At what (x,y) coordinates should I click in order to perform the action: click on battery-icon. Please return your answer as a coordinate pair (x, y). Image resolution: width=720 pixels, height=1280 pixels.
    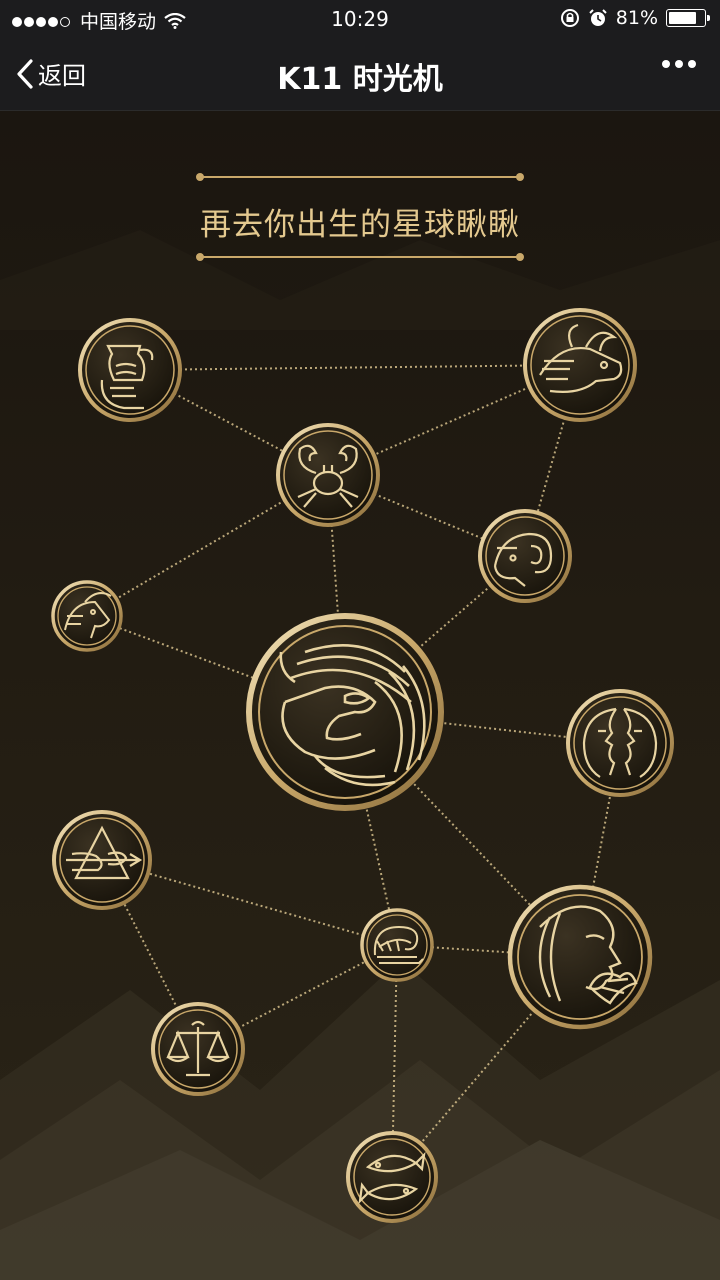
    Looking at the image, I should click on (688, 18).